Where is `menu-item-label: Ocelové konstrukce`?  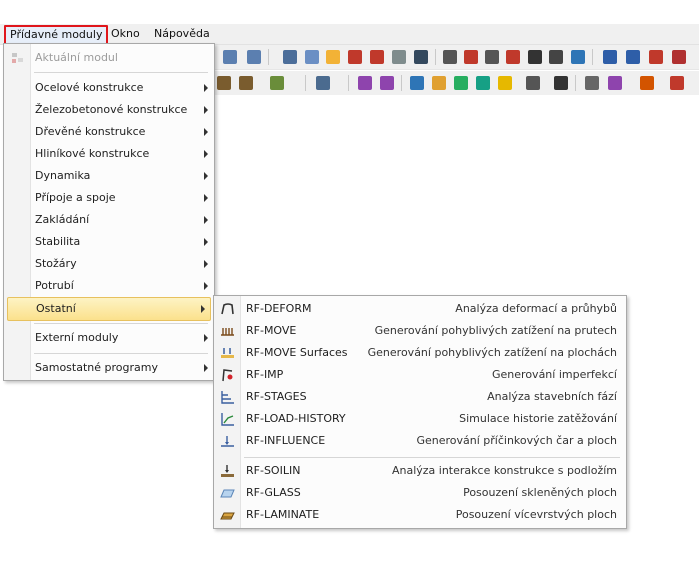
menu-item-label: Ocelové konstrukce is located at coordinates (89, 87).